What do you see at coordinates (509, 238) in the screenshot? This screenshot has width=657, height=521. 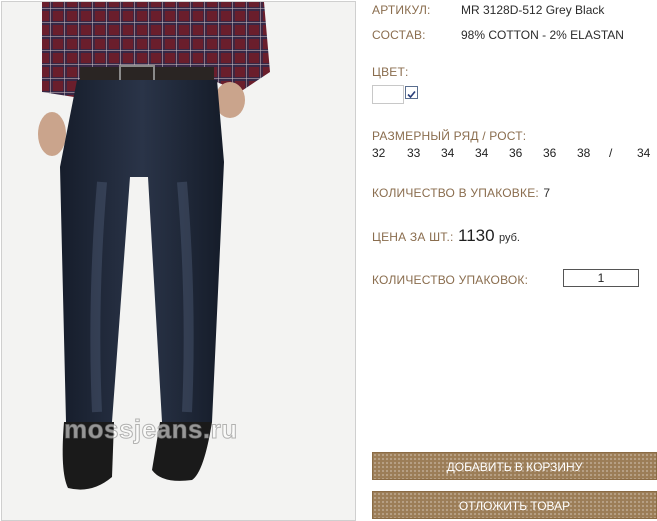 I see `price-currency: руб.` at bounding box center [509, 238].